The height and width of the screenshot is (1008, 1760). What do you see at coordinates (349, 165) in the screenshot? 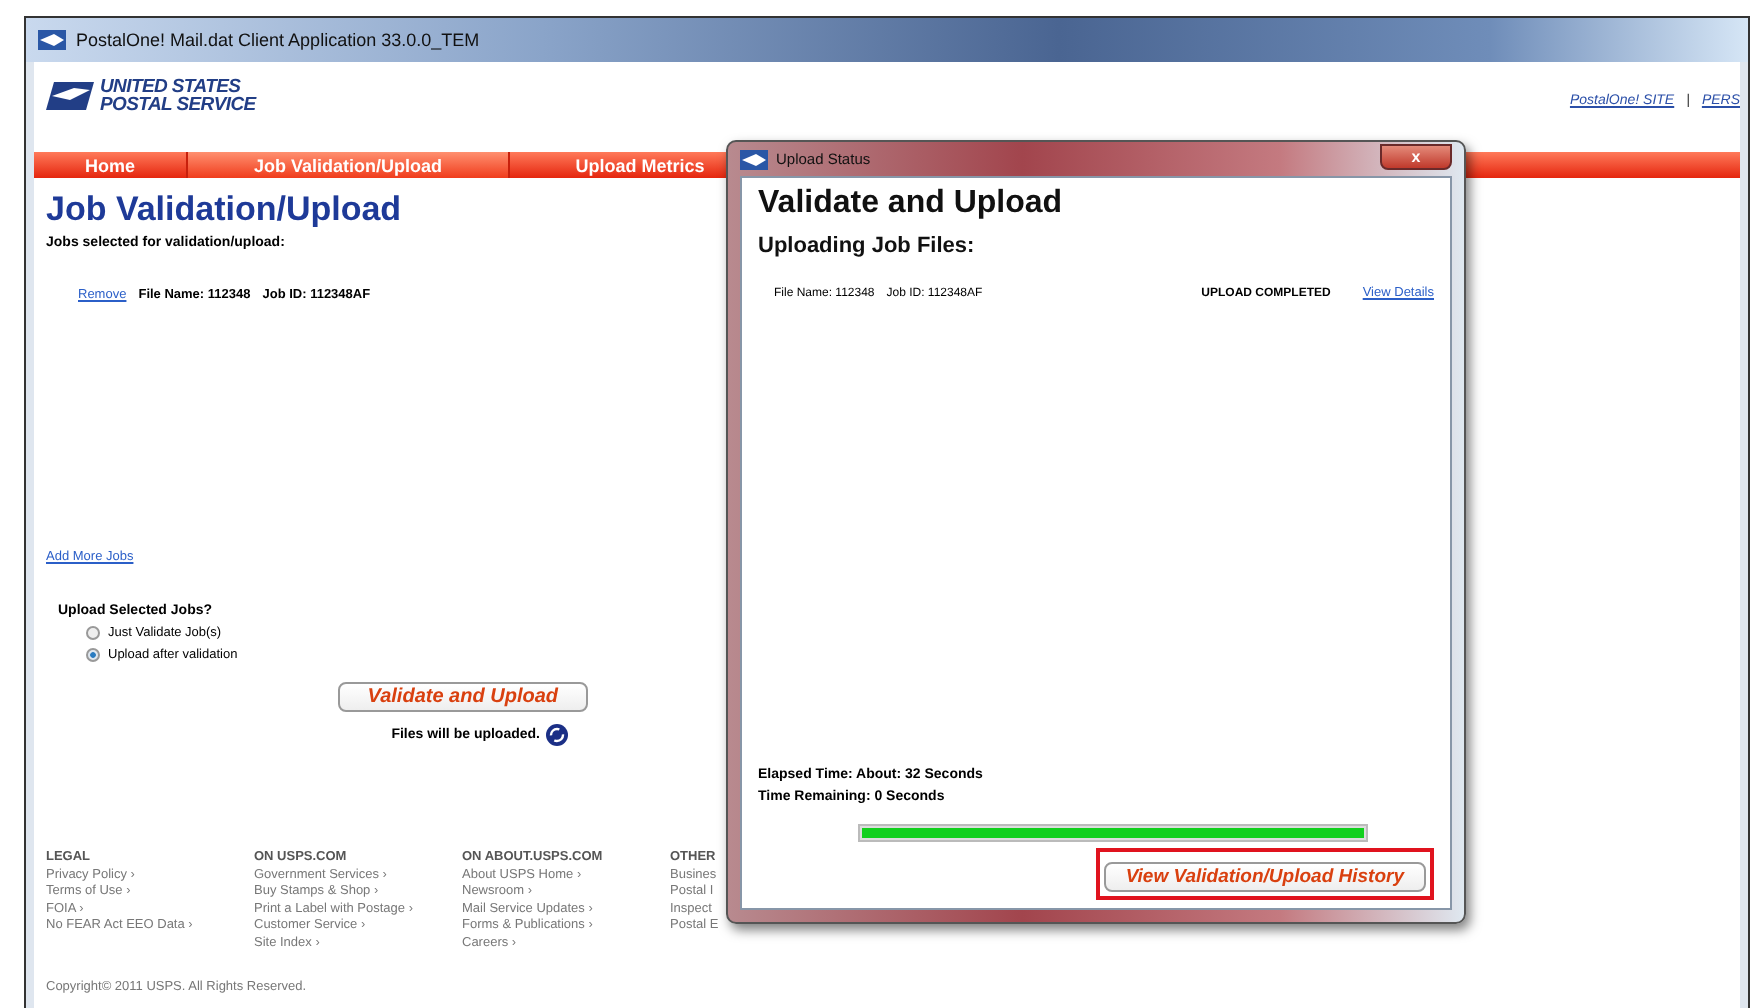
I see `nav-tab: Job Validation/Upload` at bounding box center [349, 165].